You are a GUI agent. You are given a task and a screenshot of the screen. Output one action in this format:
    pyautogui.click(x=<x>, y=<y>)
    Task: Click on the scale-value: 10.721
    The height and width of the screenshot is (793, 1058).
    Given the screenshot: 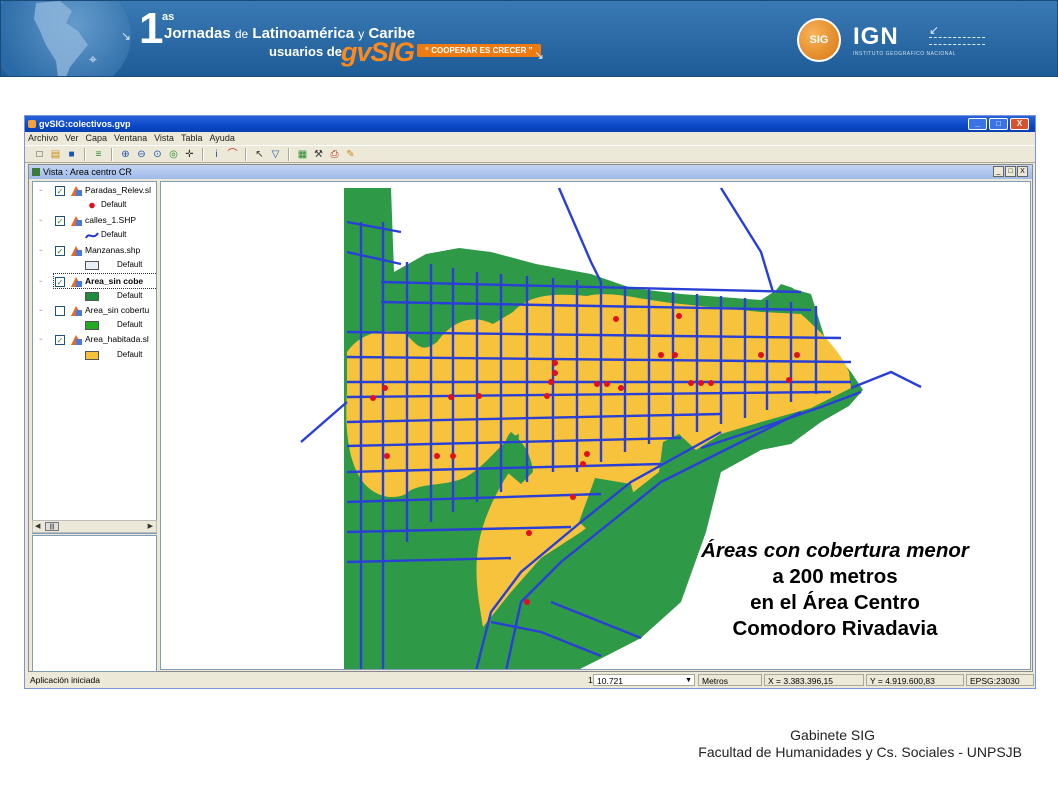 What is the action you would take?
    pyautogui.click(x=610, y=681)
    